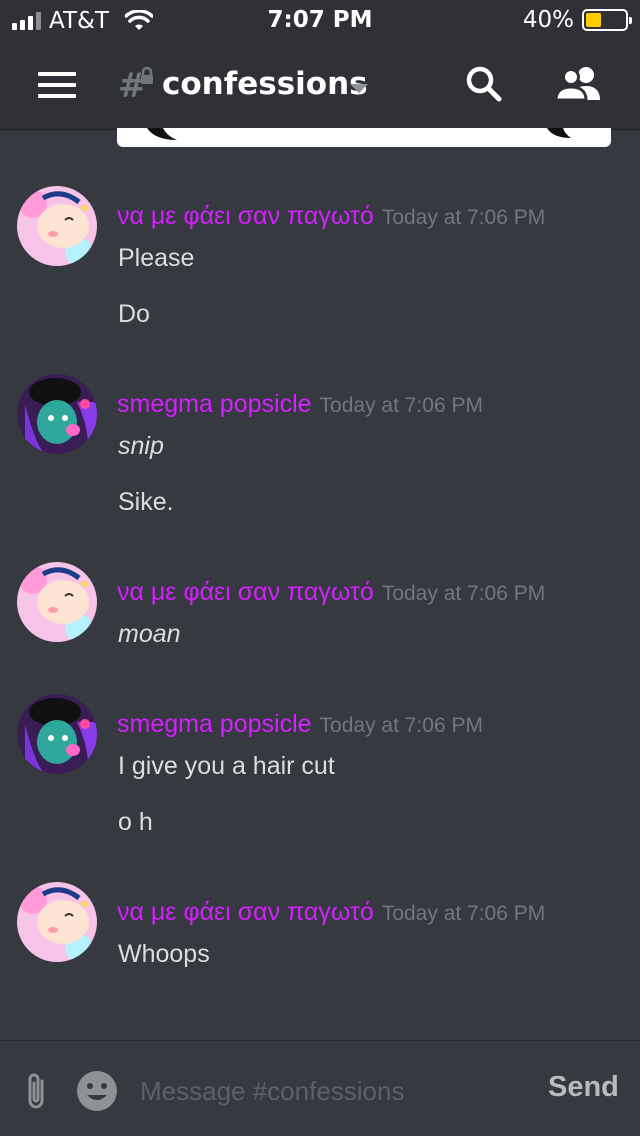  What do you see at coordinates (630, 20) in the screenshot?
I see `battery-nub` at bounding box center [630, 20].